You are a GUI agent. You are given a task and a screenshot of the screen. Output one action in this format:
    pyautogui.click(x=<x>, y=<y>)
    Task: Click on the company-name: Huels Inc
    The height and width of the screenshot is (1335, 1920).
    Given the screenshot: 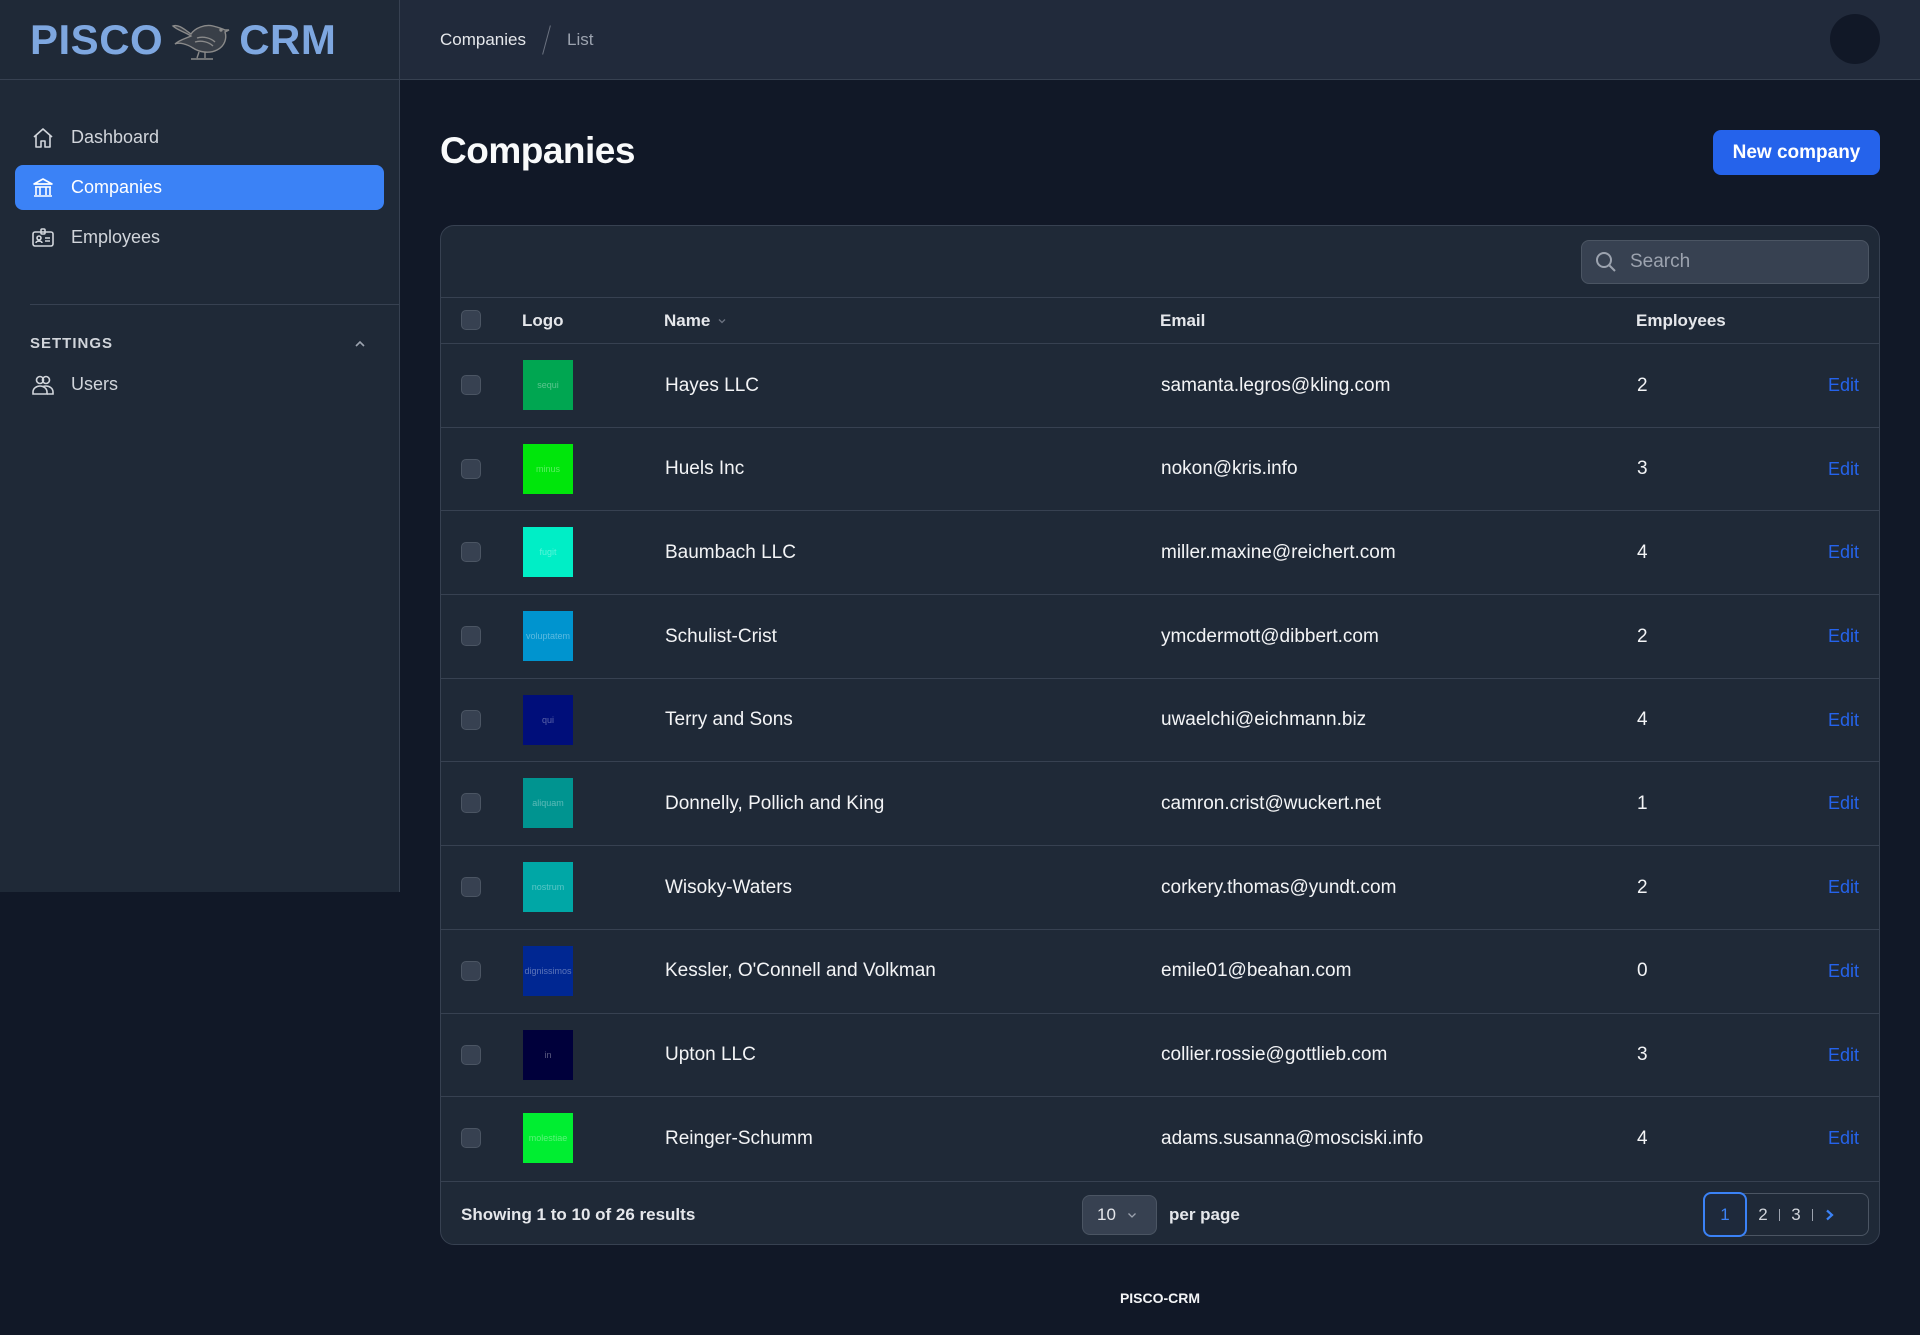 What is the action you would take?
    pyautogui.click(x=705, y=469)
    